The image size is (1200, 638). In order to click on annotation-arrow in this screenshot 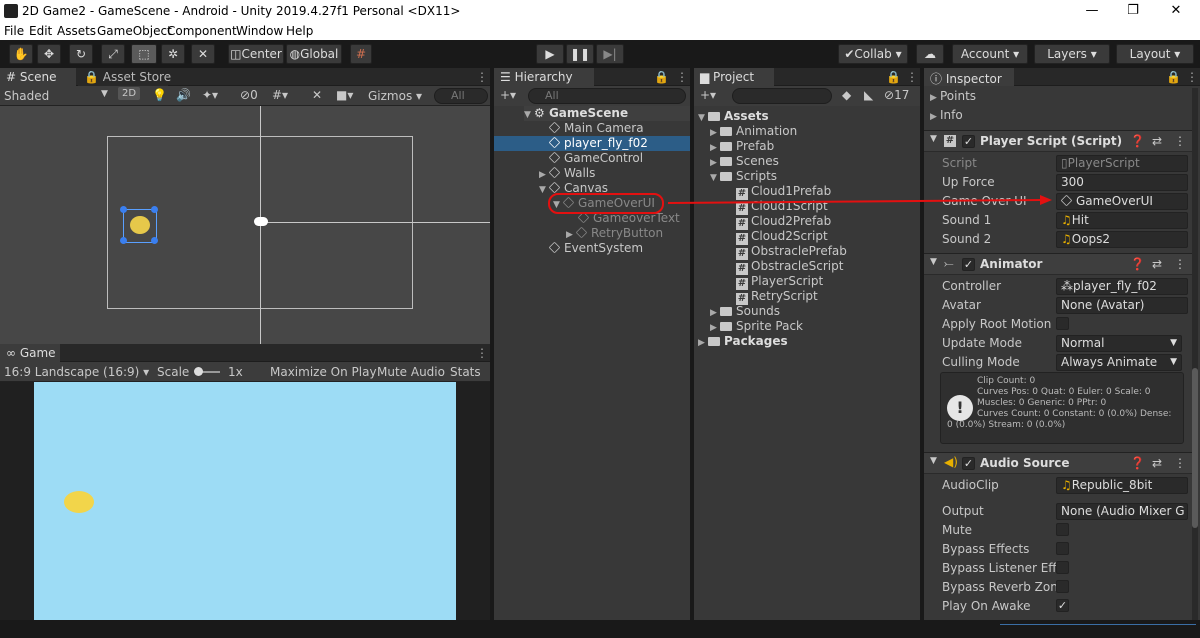, I will do `click(859, 200)`.